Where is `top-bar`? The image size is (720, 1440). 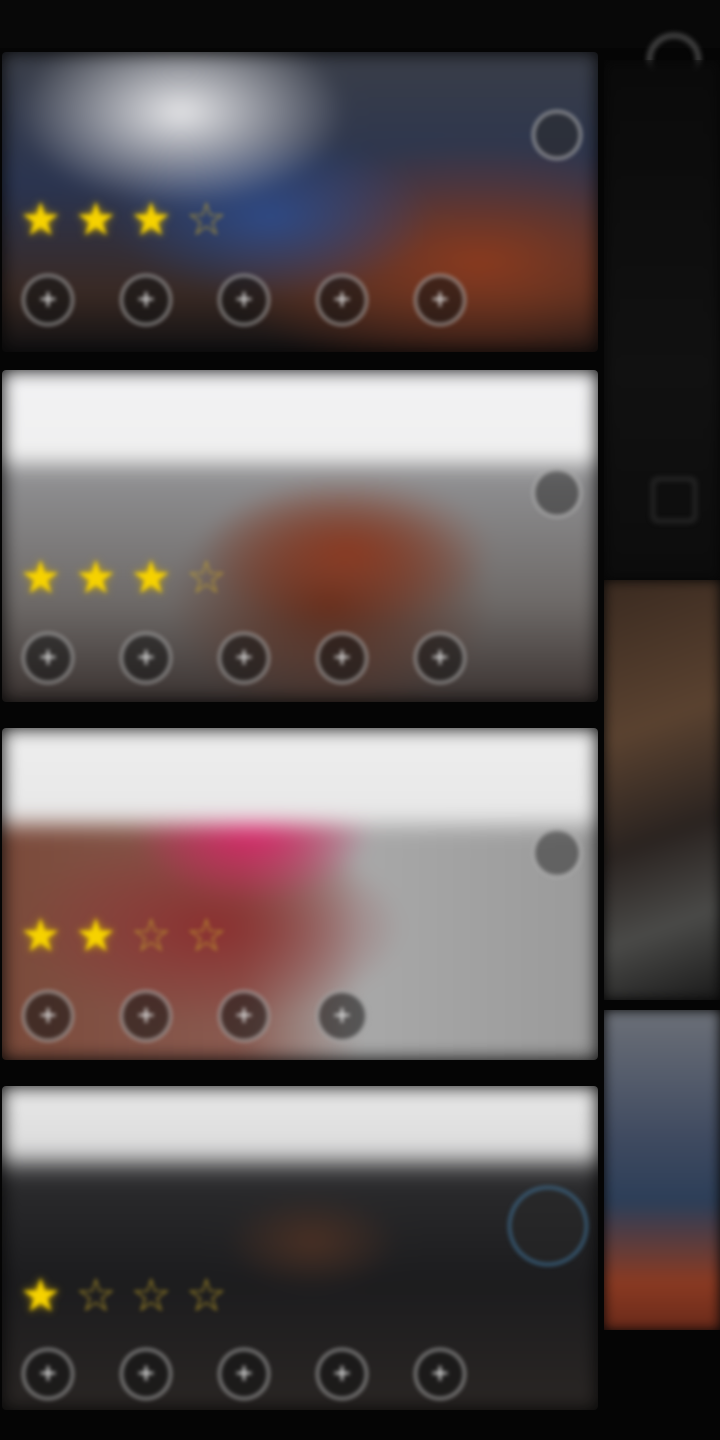
top-bar is located at coordinates (360, 24).